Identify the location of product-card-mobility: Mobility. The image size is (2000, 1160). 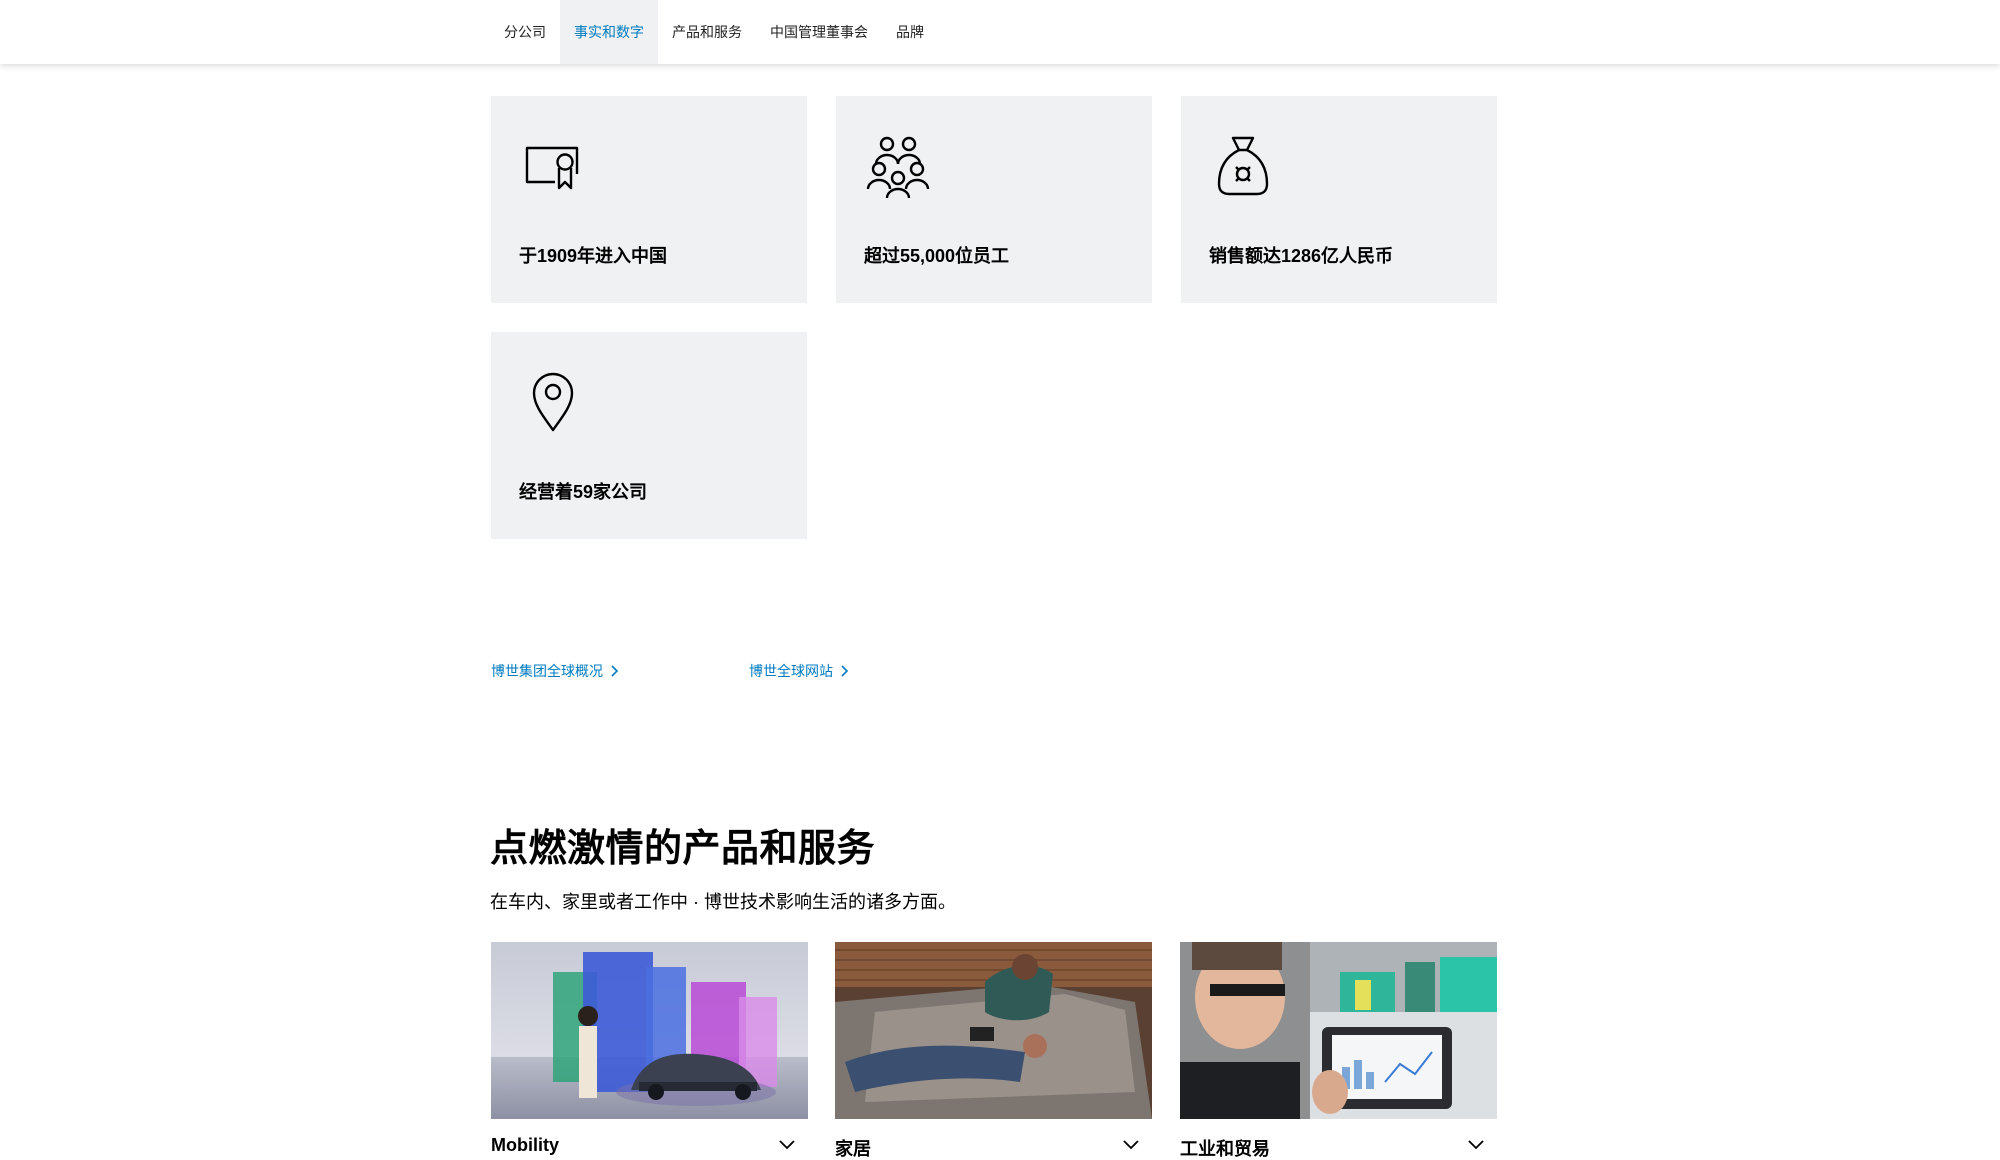
(649, 1048).